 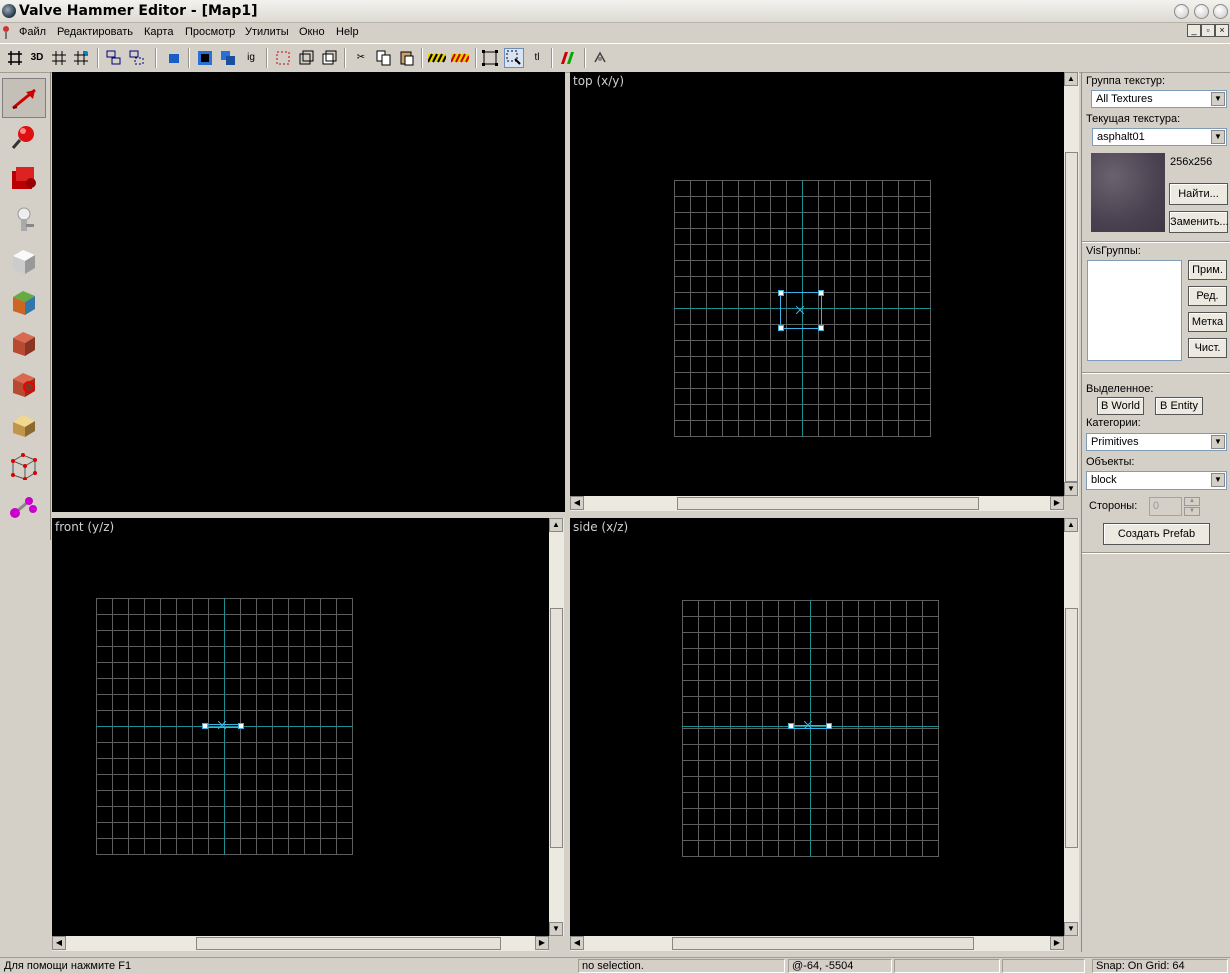 I want to click on to-entity-button: В Entity, so click(x=1179, y=406).